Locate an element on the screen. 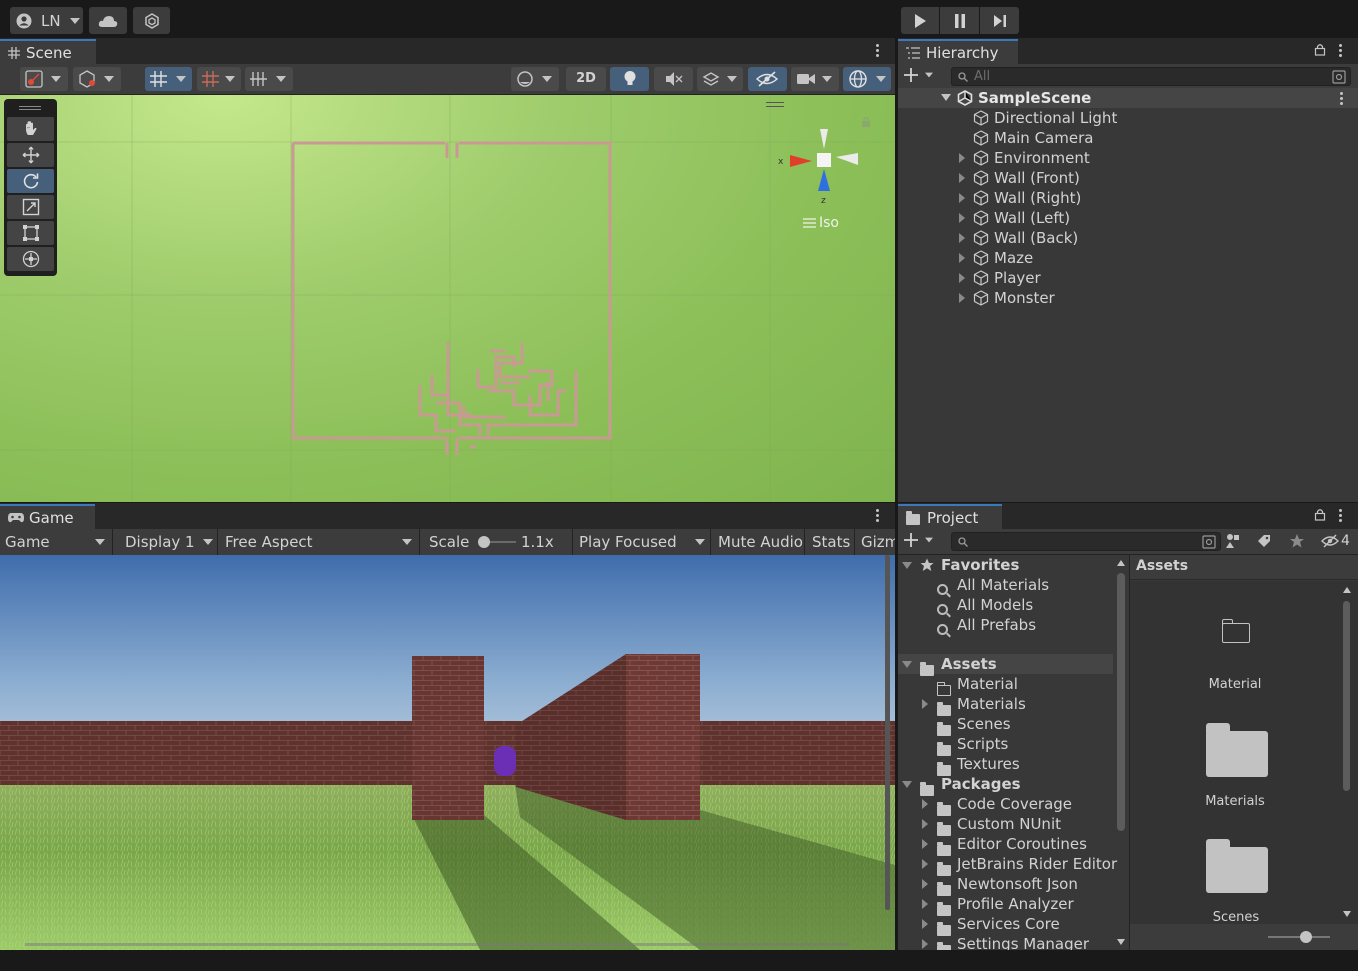 This screenshot has width=1358, height=971. hierarchy-menu-icon is located at coordinates (1341, 51).